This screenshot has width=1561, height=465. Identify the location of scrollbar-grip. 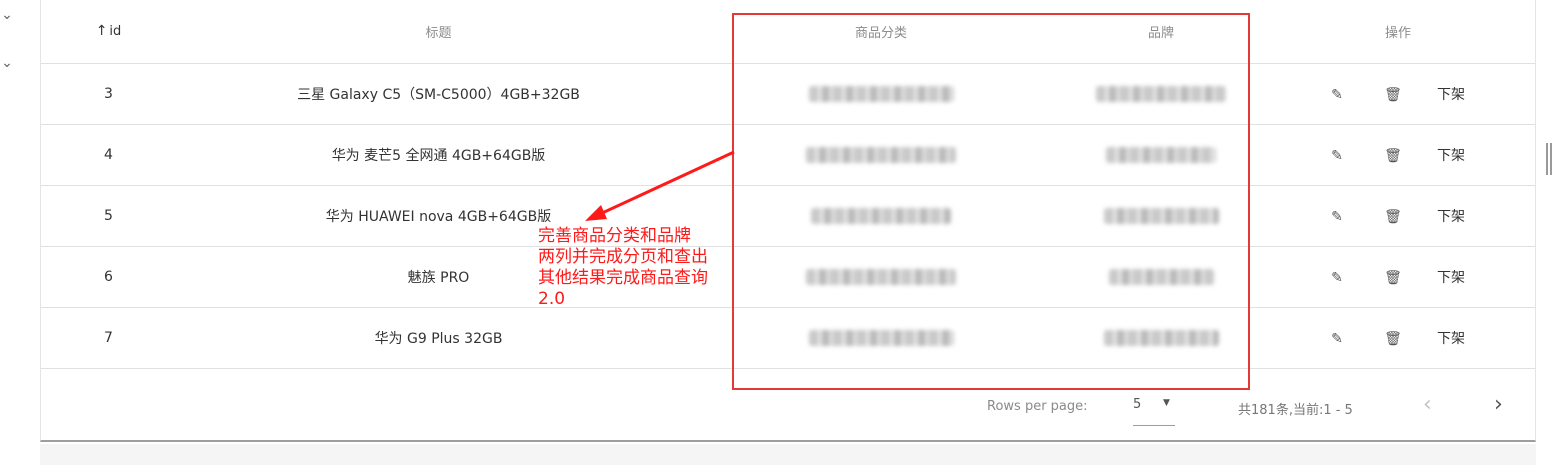
(1549, 159).